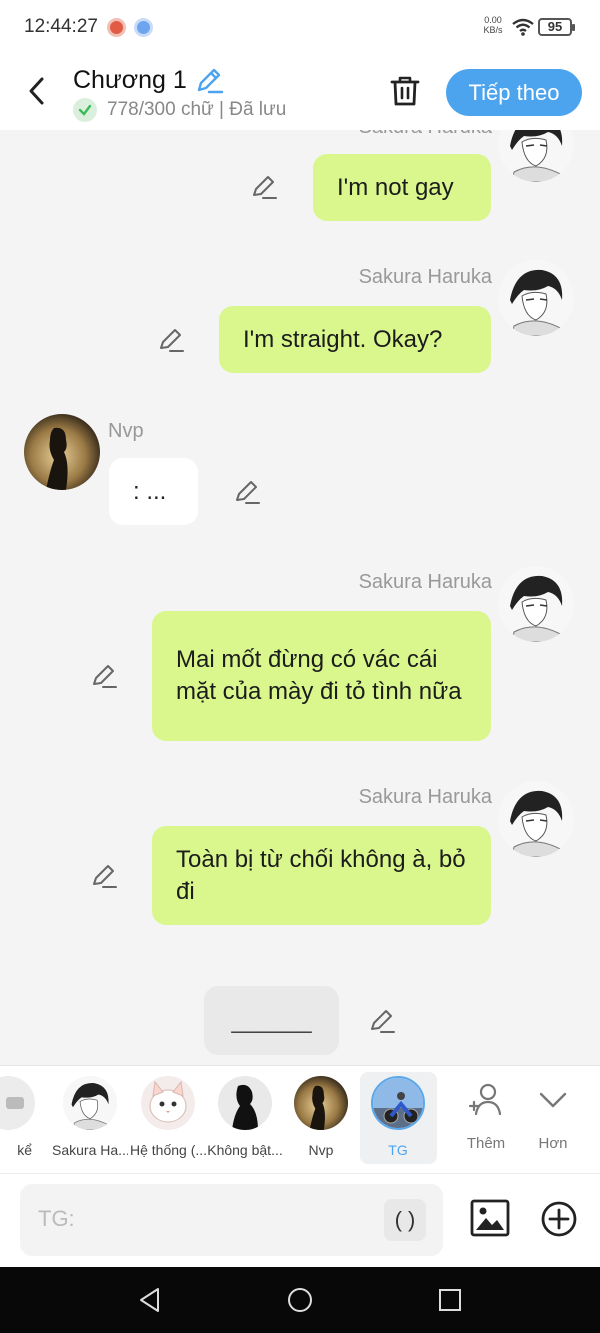 This screenshot has height=1333, width=600. What do you see at coordinates (514, 92) in the screenshot?
I see `next-button: Tiếp theo` at bounding box center [514, 92].